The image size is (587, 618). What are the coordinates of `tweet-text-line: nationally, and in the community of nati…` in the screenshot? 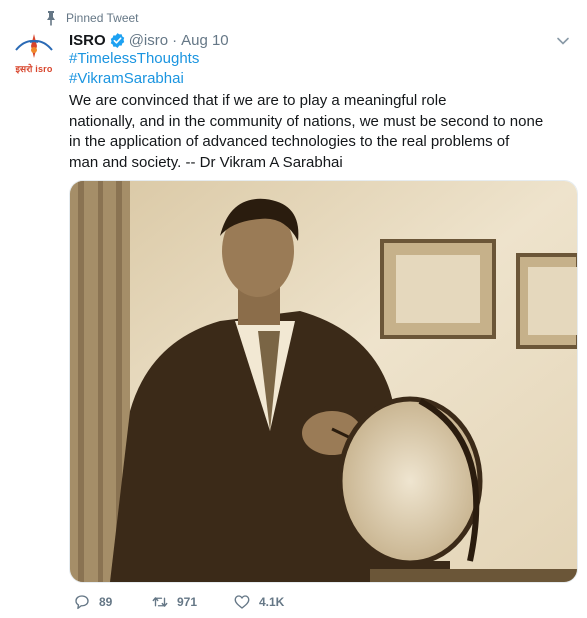 It's located at (306, 121).